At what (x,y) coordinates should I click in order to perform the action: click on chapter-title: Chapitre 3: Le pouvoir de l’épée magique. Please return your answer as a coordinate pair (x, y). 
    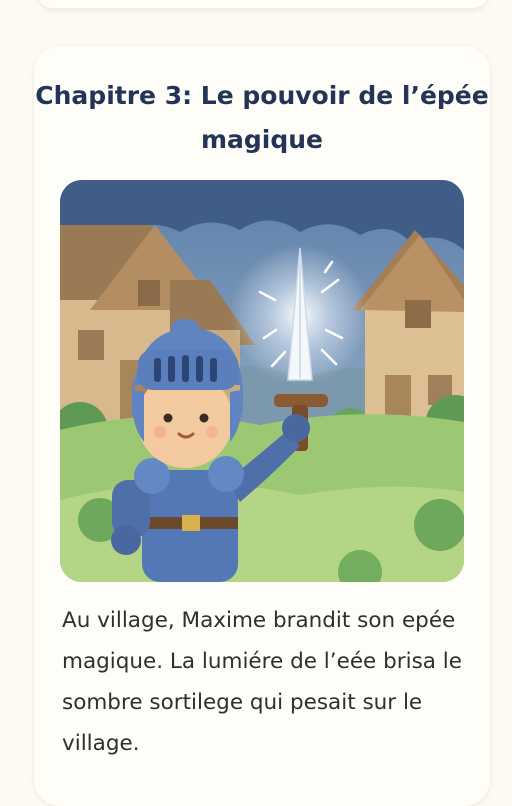
    Looking at the image, I should click on (262, 117).